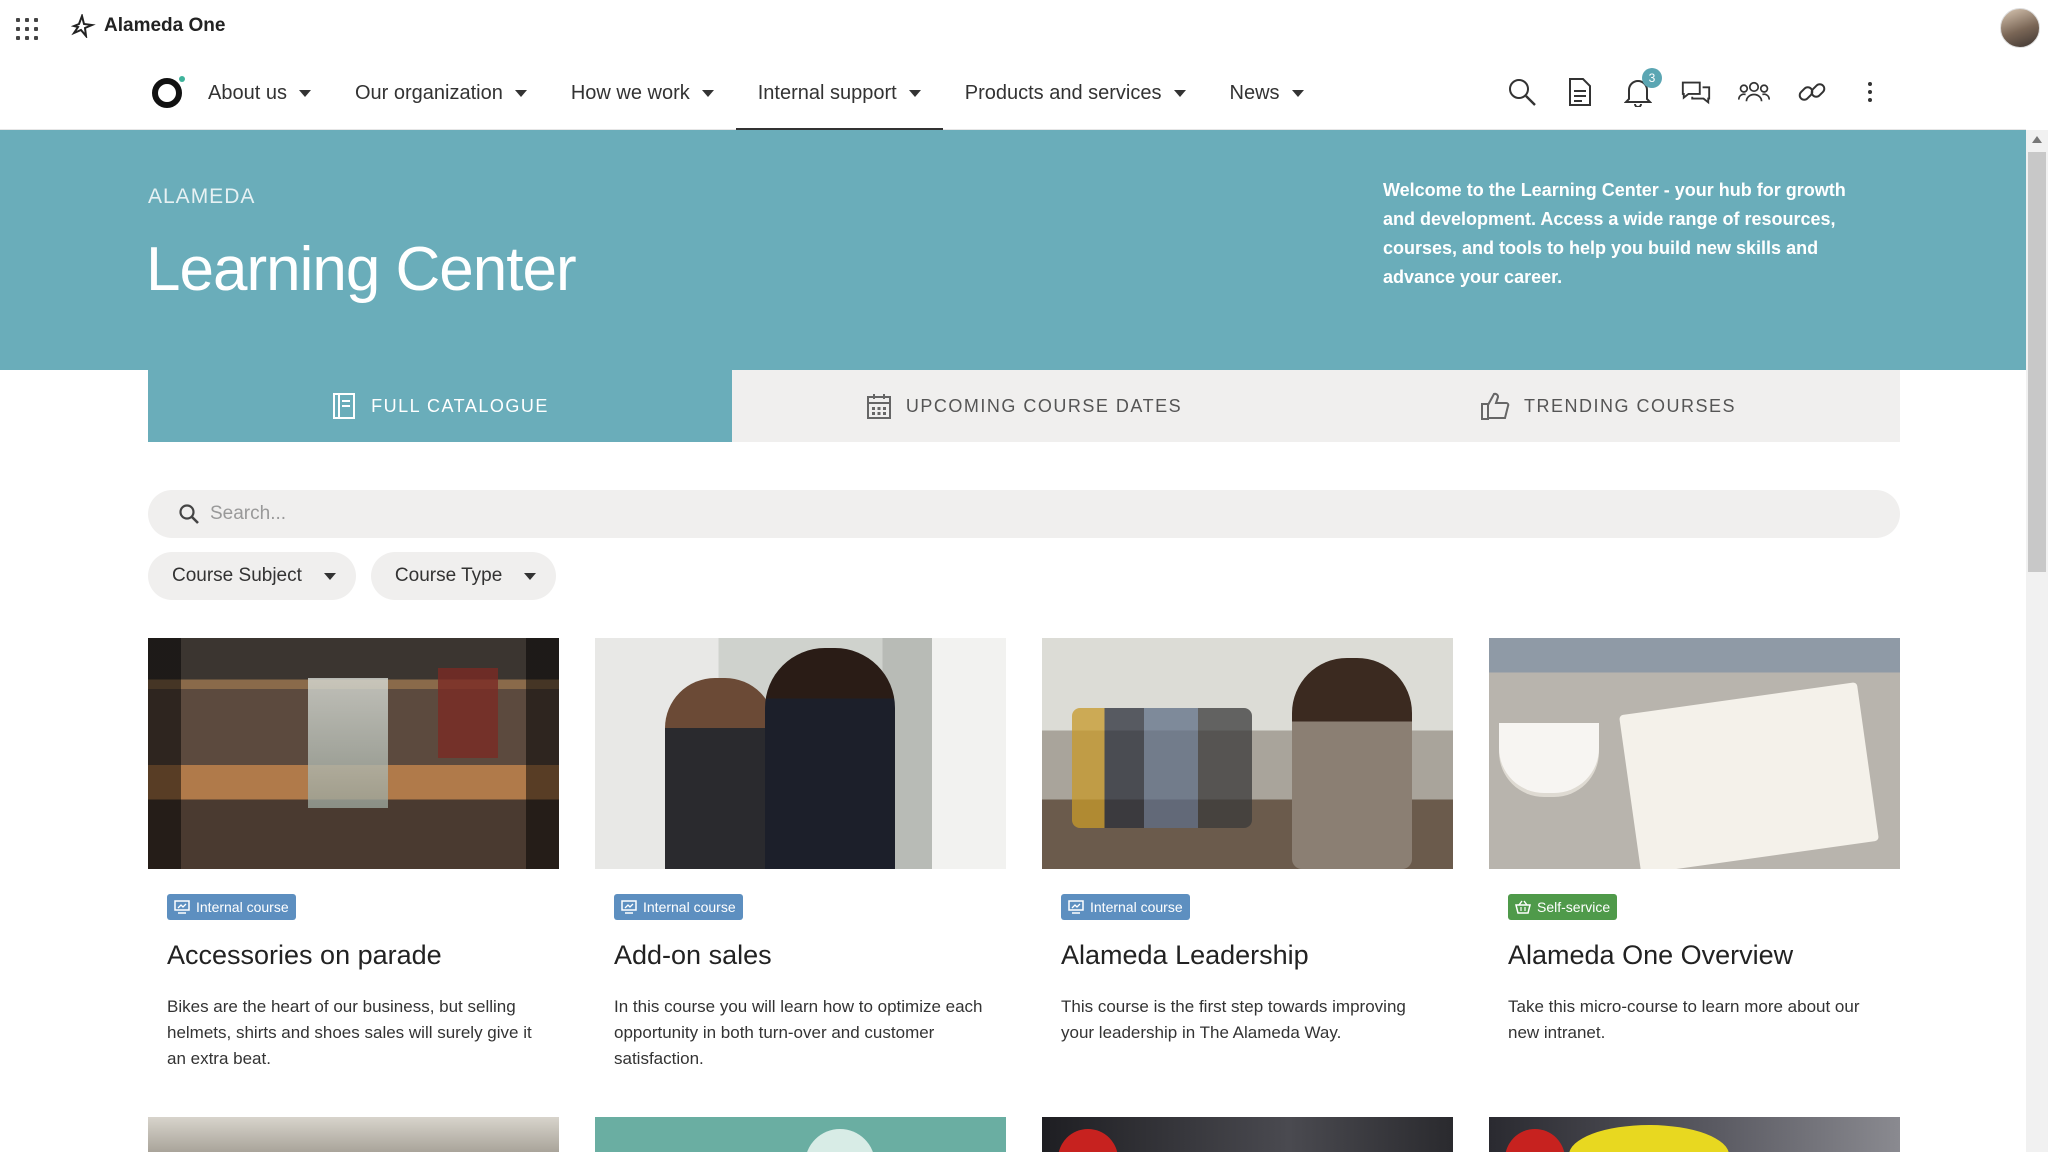  Describe the element at coordinates (1650, 955) in the screenshot. I see `course-title: Alameda One Overview` at that location.